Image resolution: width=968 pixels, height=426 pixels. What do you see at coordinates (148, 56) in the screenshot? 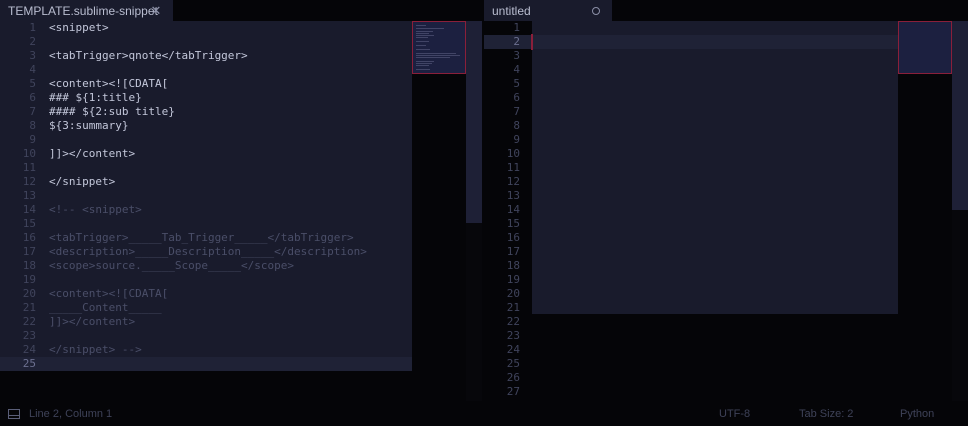
I see `code-line: <tabTrigger>qnote</tabTrigger>` at bounding box center [148, 56].